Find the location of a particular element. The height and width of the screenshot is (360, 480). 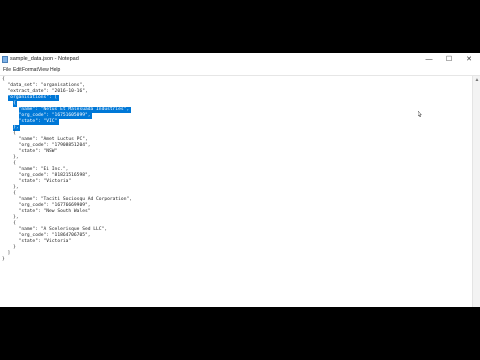

menu-view: View is located at coordinates (43, 70).